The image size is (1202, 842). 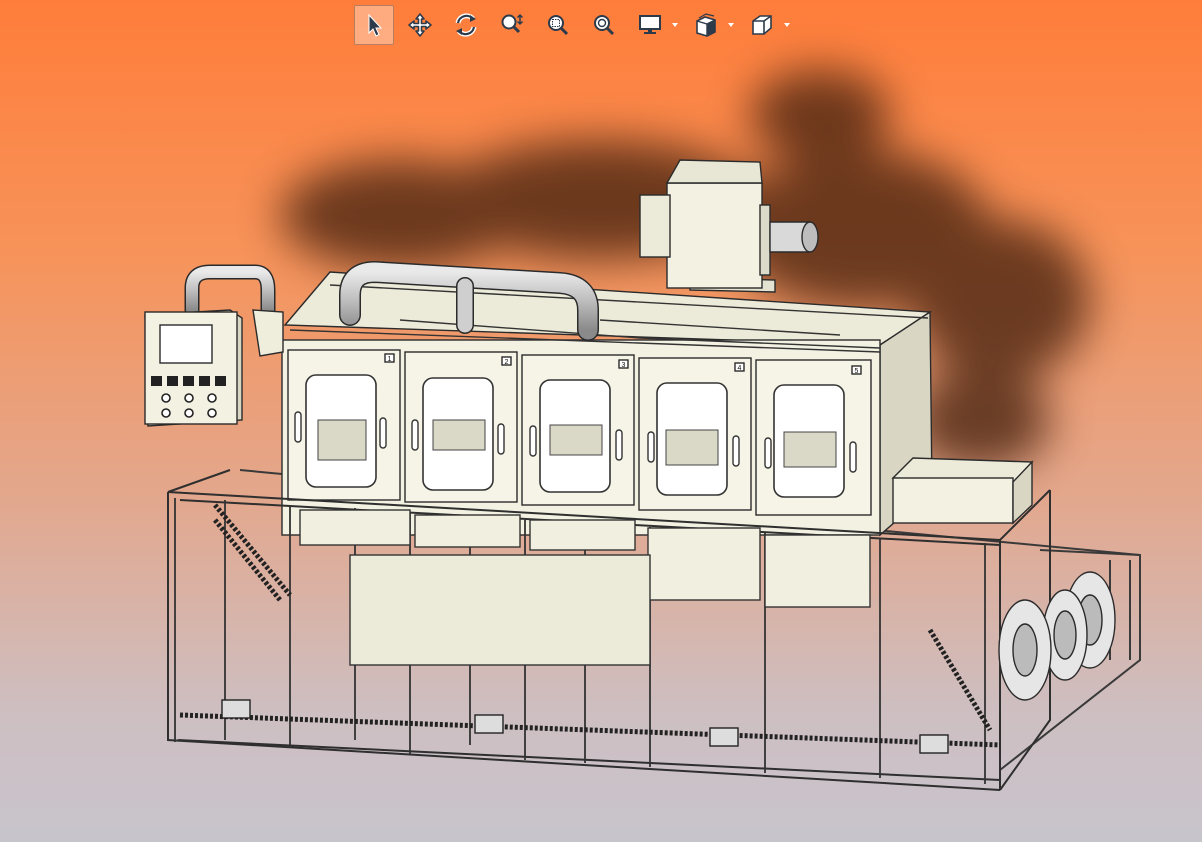 What do you see at coordinates (857, 371) in the screenshot?
I see `station-number-5: 5` at bounding box center [857, 371].